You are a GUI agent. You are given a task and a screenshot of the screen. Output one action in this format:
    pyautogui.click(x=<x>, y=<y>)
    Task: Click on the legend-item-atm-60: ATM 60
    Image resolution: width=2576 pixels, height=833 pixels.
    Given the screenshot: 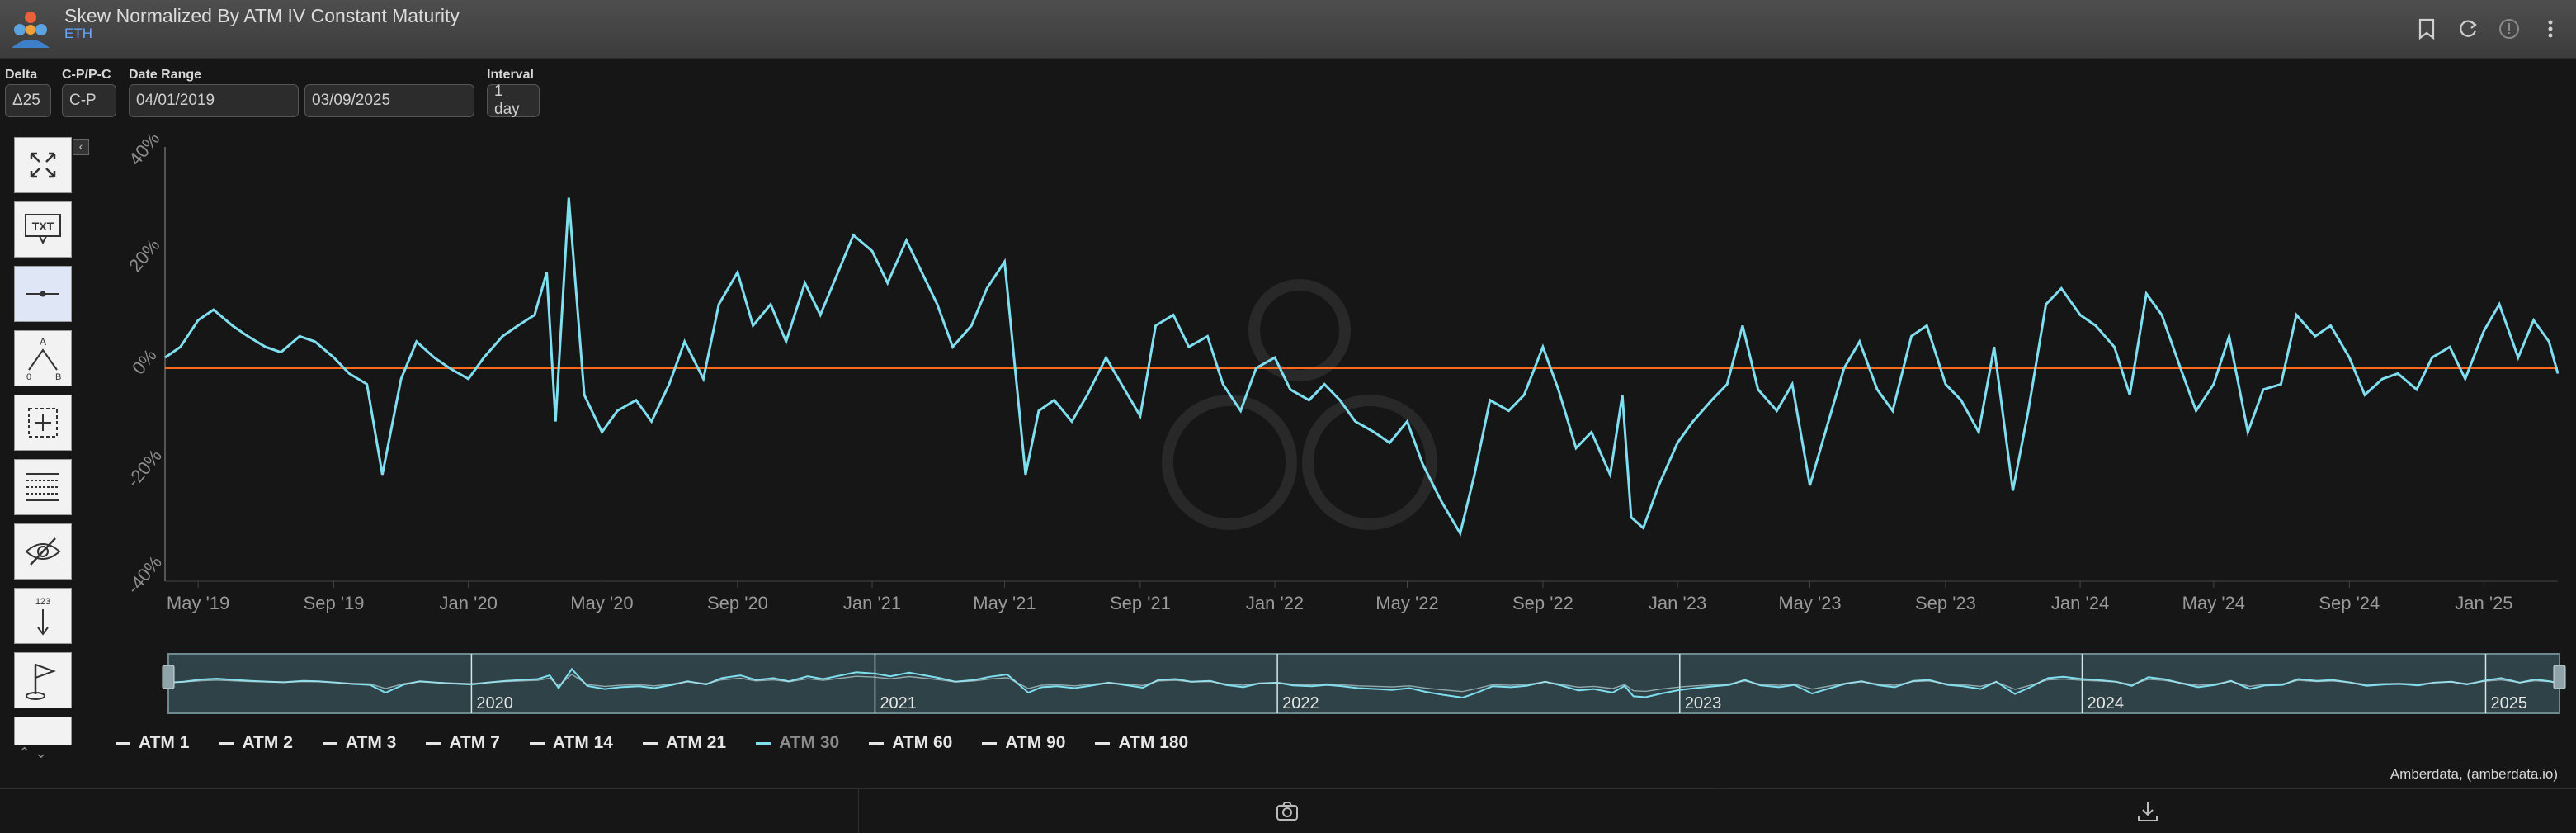 What is the action you would take?
    pyautogui.click(x=910, y=743)
    